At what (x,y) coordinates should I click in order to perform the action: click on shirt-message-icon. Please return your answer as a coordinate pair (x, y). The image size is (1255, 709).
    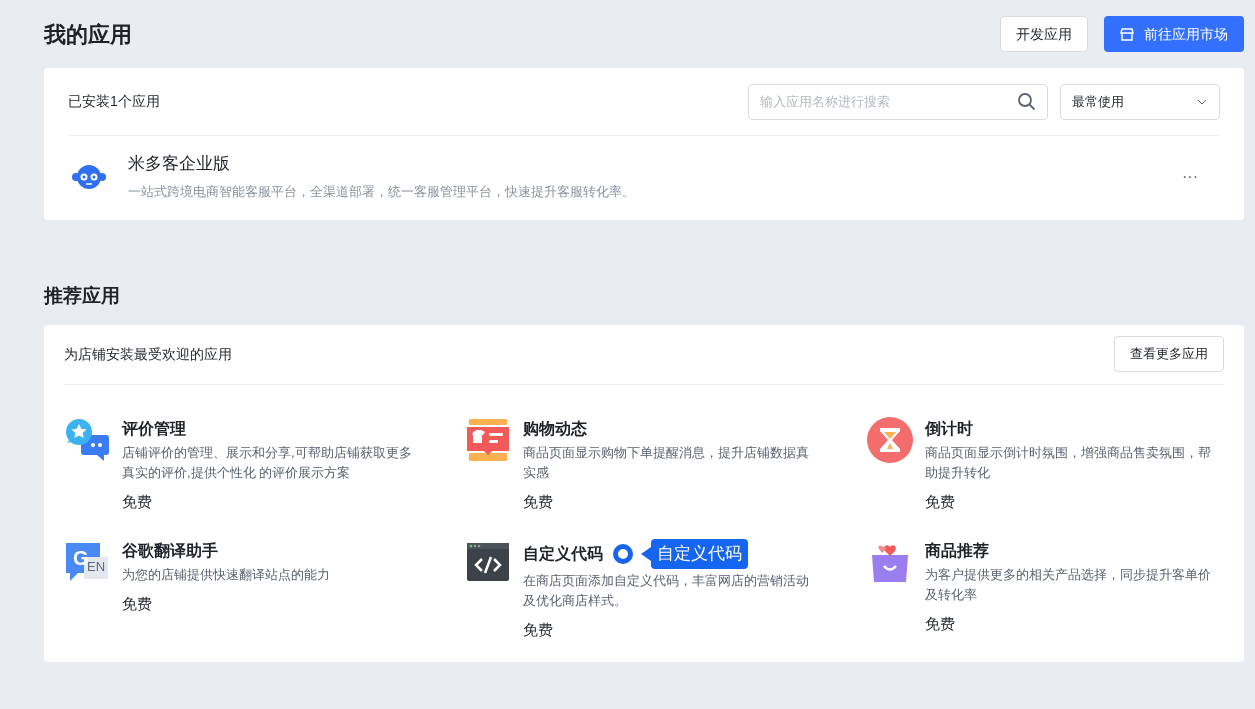
    Looking at the image, I should click on (488, 439).